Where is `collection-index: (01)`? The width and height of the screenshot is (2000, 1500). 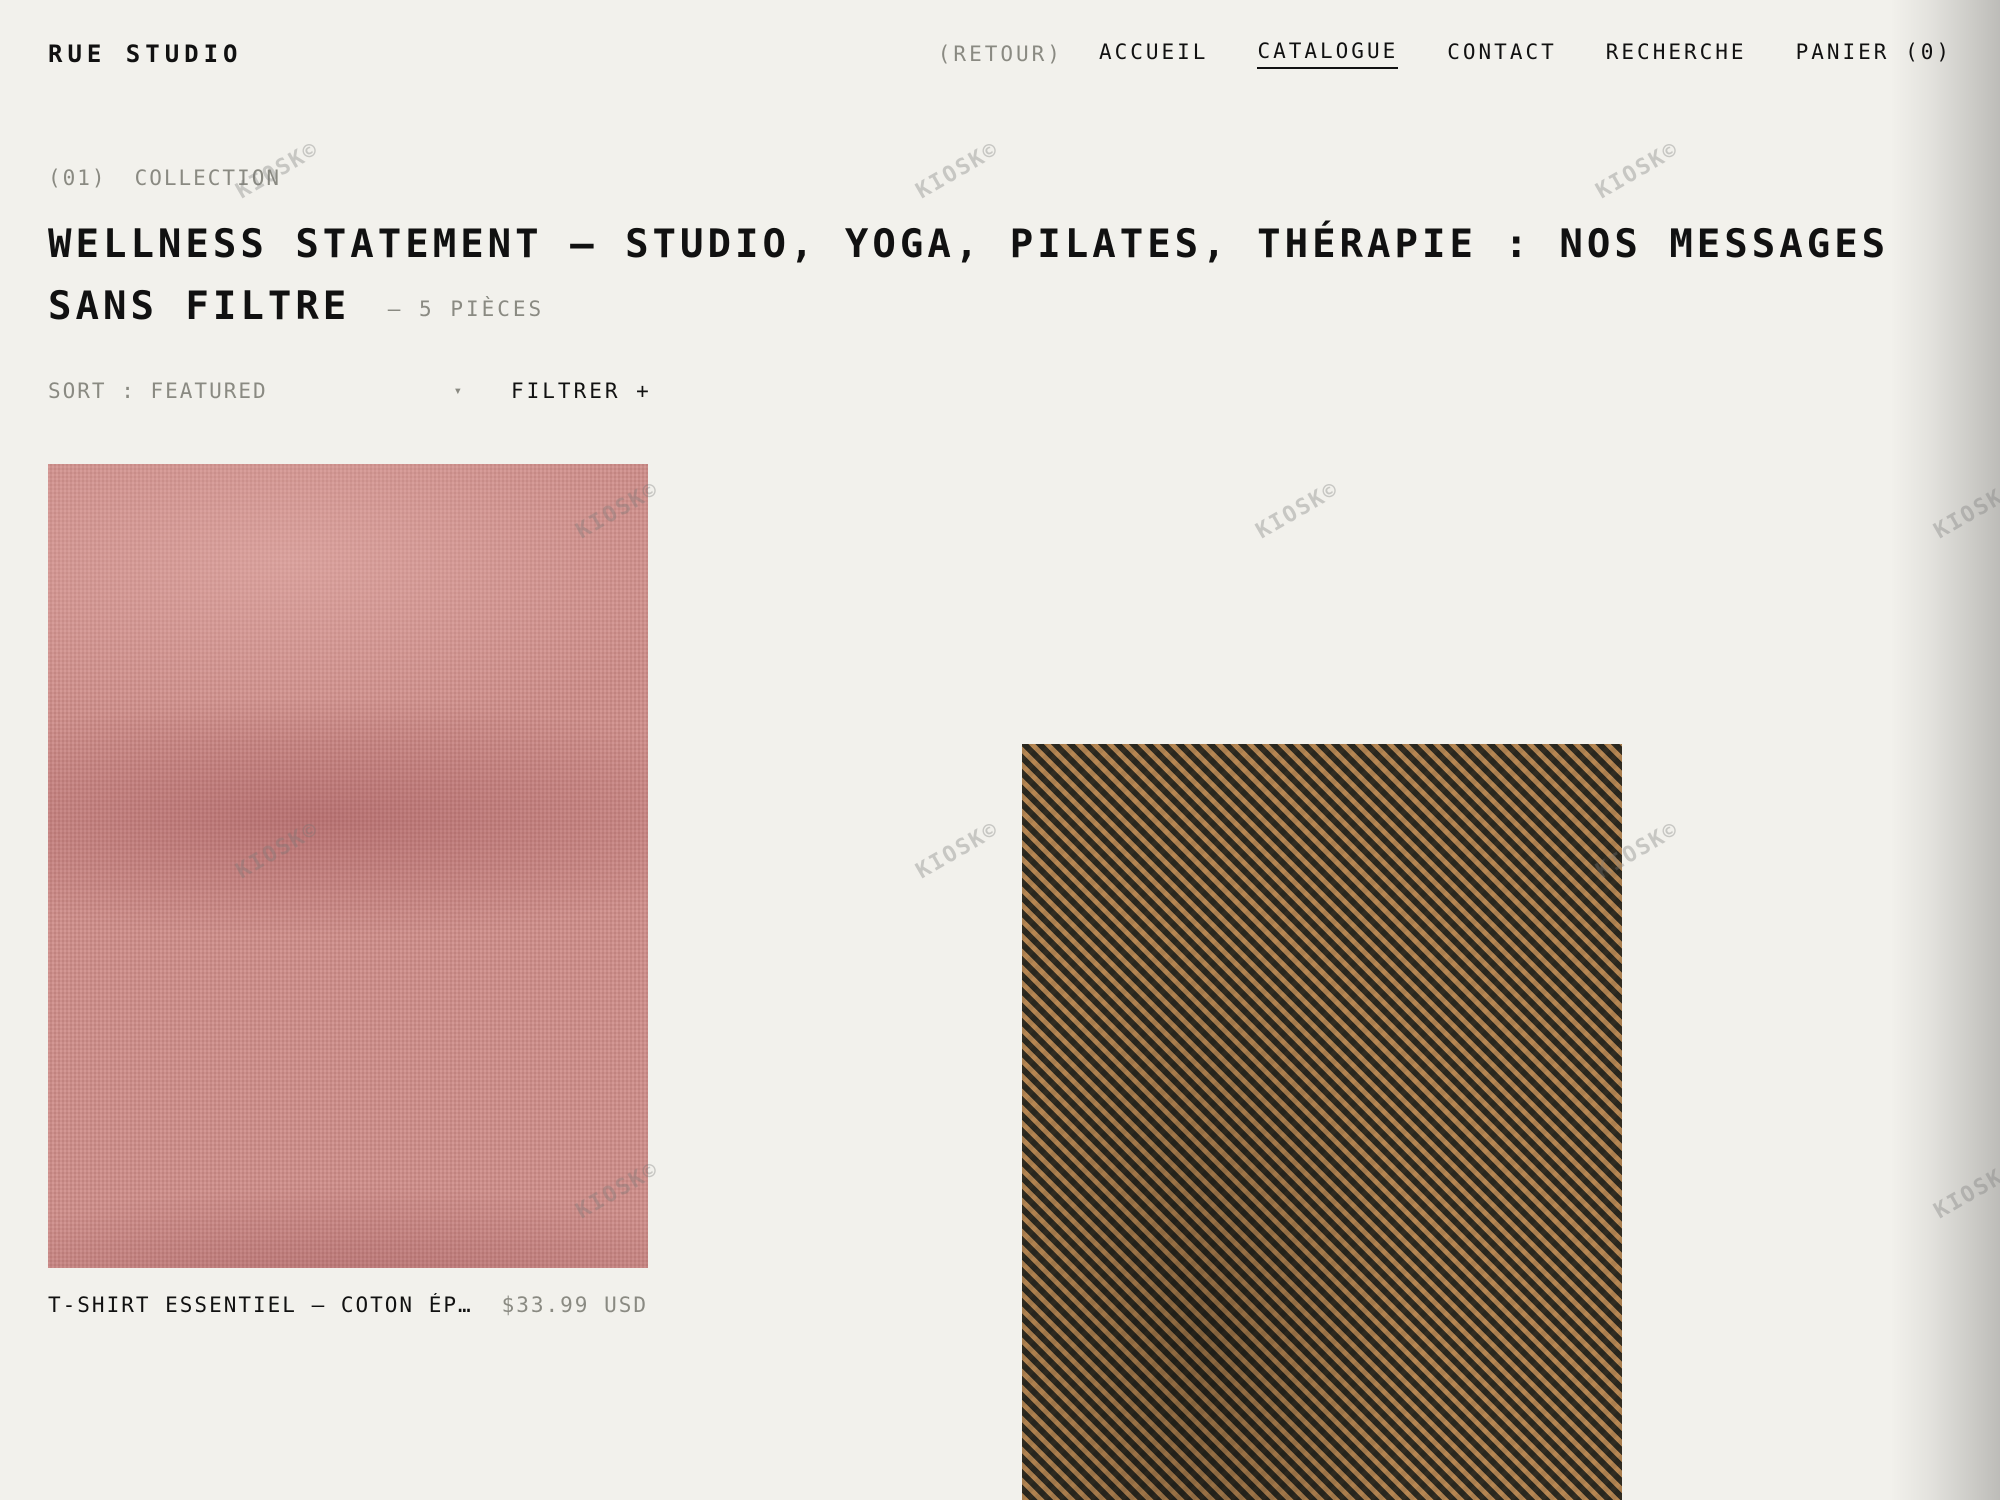
collection-index: (01) is located at coordinates (77, 178).